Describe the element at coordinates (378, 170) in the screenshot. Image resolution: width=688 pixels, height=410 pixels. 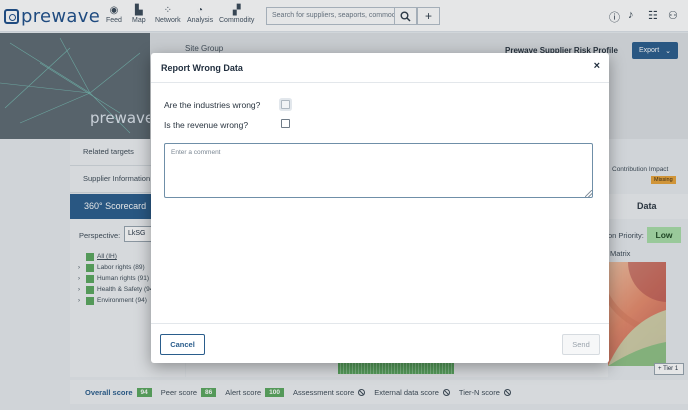
I see `comment-field` at that location.